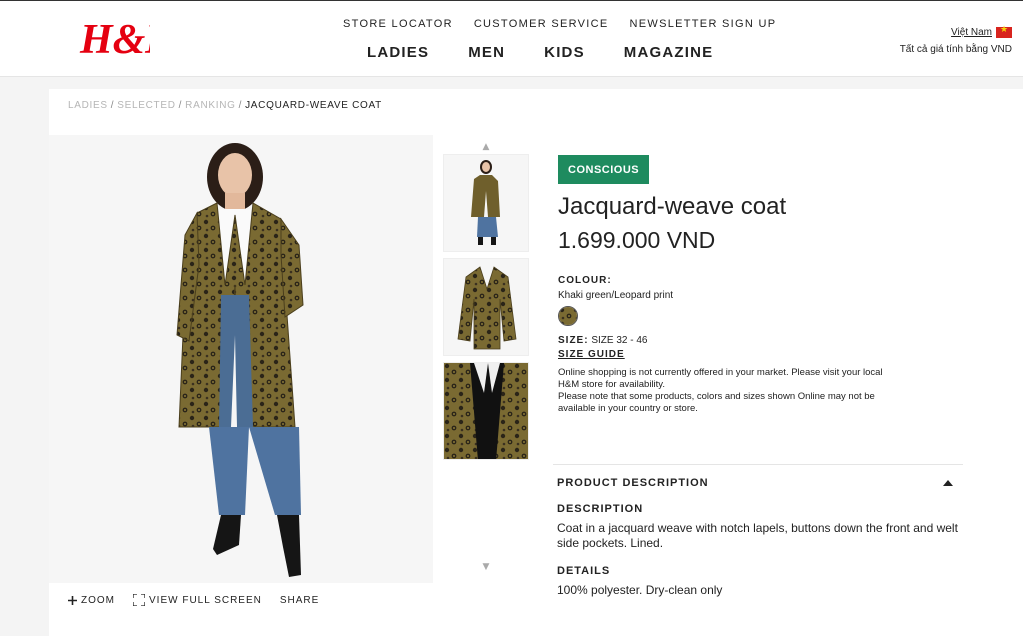 The height and width of the screenshot is (636, 1023). What do you see at coordinates (146, 105) in the screenshot?
I see `breadcrumb-selected: SELECTED` at bounding box center [146, 105].